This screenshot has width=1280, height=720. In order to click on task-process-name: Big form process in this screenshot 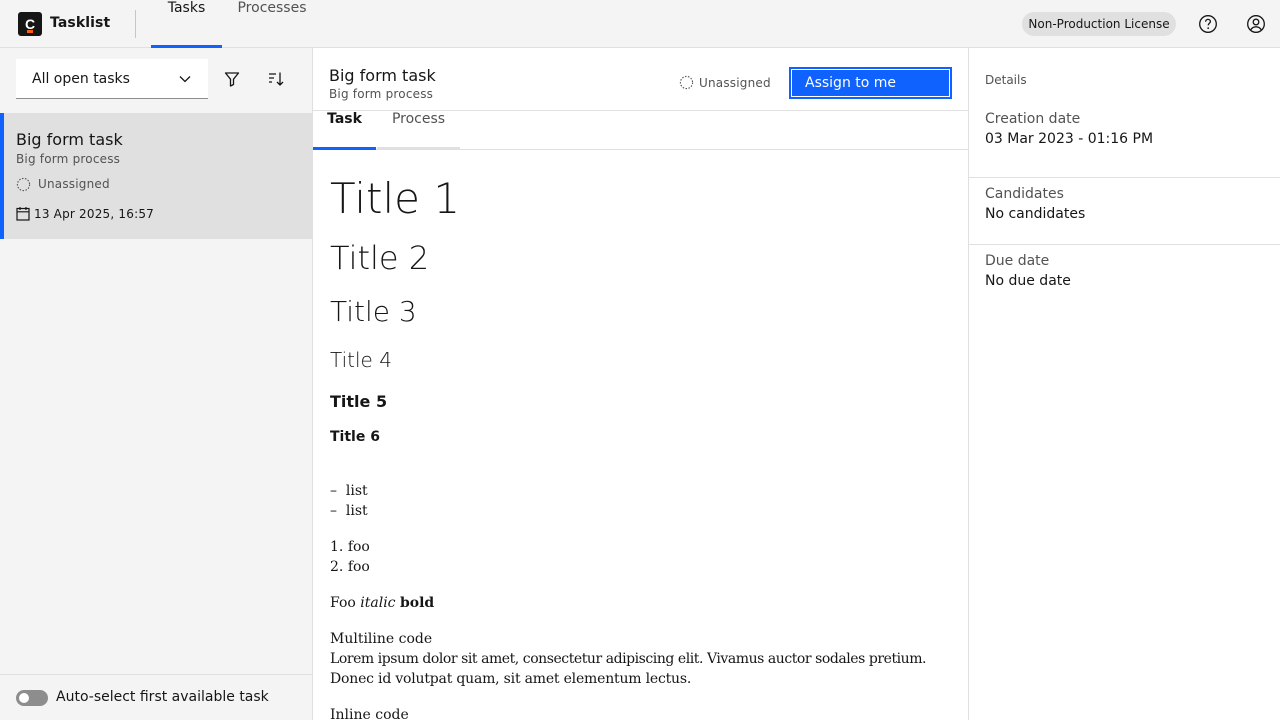, I will do `click(381, 94)`.